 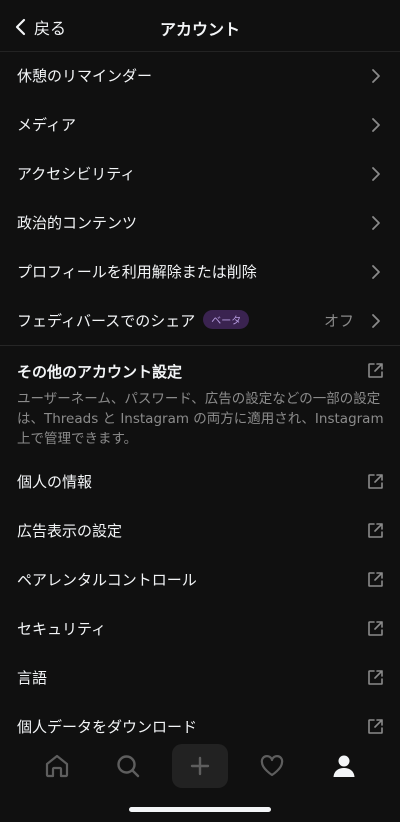 I want to click on menu-item-label: ペアレンタルコントロール, so click(x=107, y=580).